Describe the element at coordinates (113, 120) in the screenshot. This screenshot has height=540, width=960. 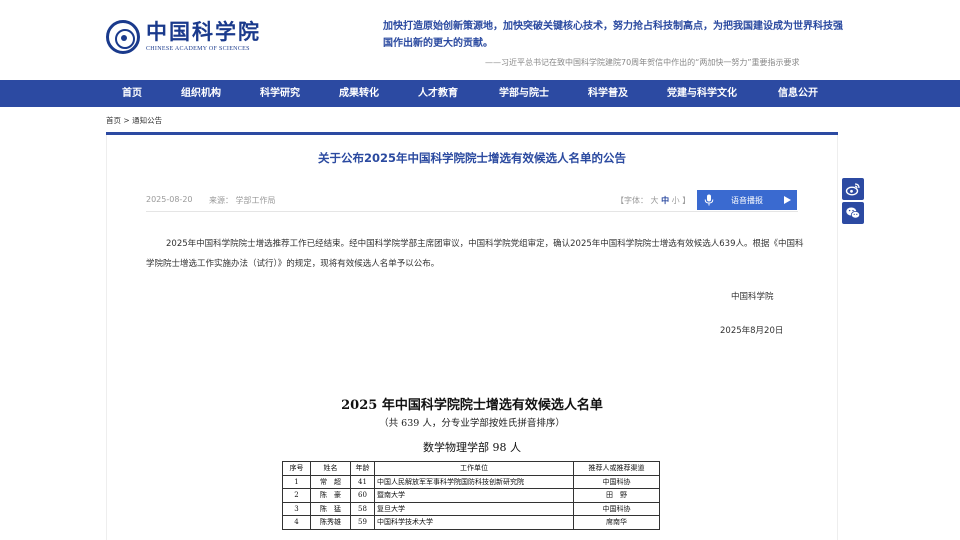
I see `breadcrumb-home: 首页` at that location.